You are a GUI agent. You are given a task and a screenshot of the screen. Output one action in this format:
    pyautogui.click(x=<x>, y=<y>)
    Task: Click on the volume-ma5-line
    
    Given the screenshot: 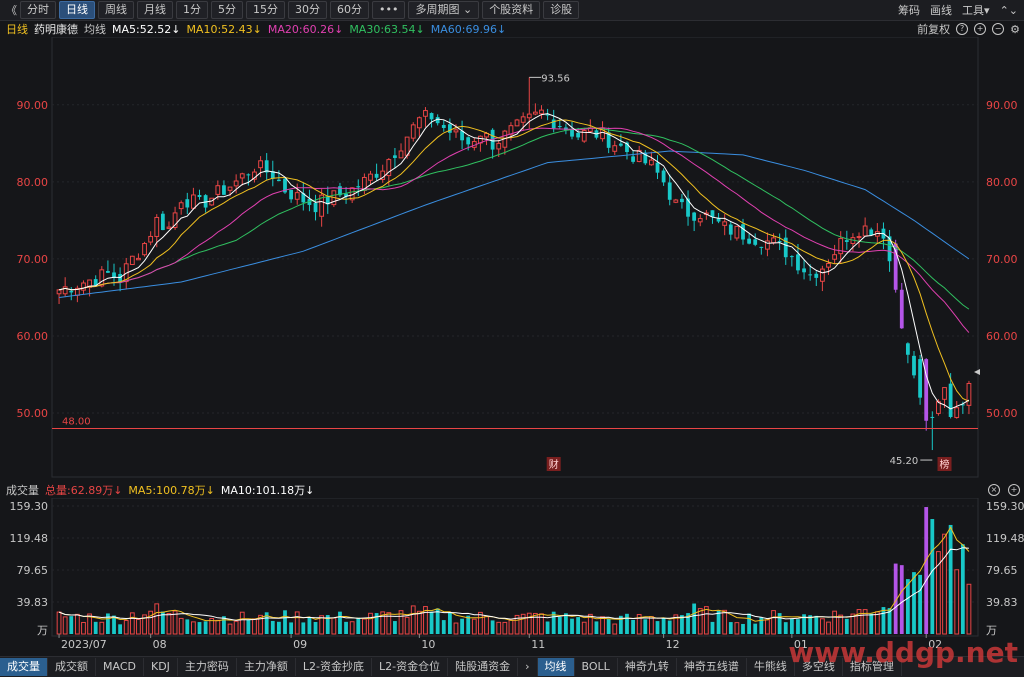 What is the action you would take?
    pyautogui.click(x=514, y=574)
    